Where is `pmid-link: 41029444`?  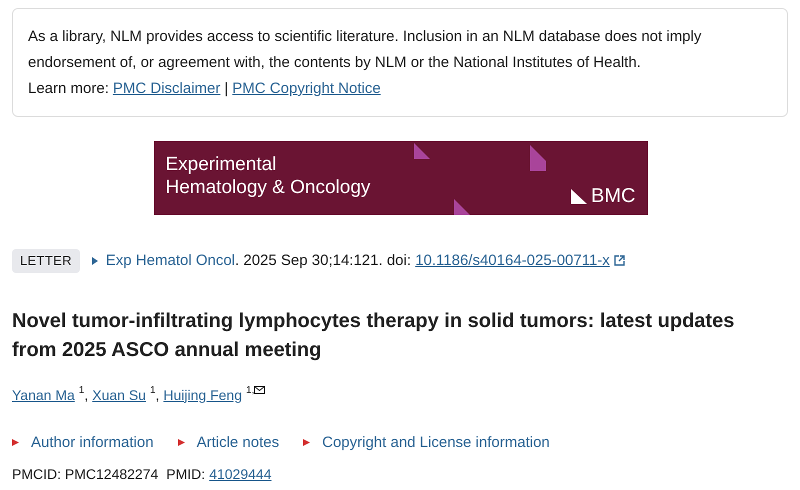
pmid-link: 41029444 is located at coordinates (240, 474).